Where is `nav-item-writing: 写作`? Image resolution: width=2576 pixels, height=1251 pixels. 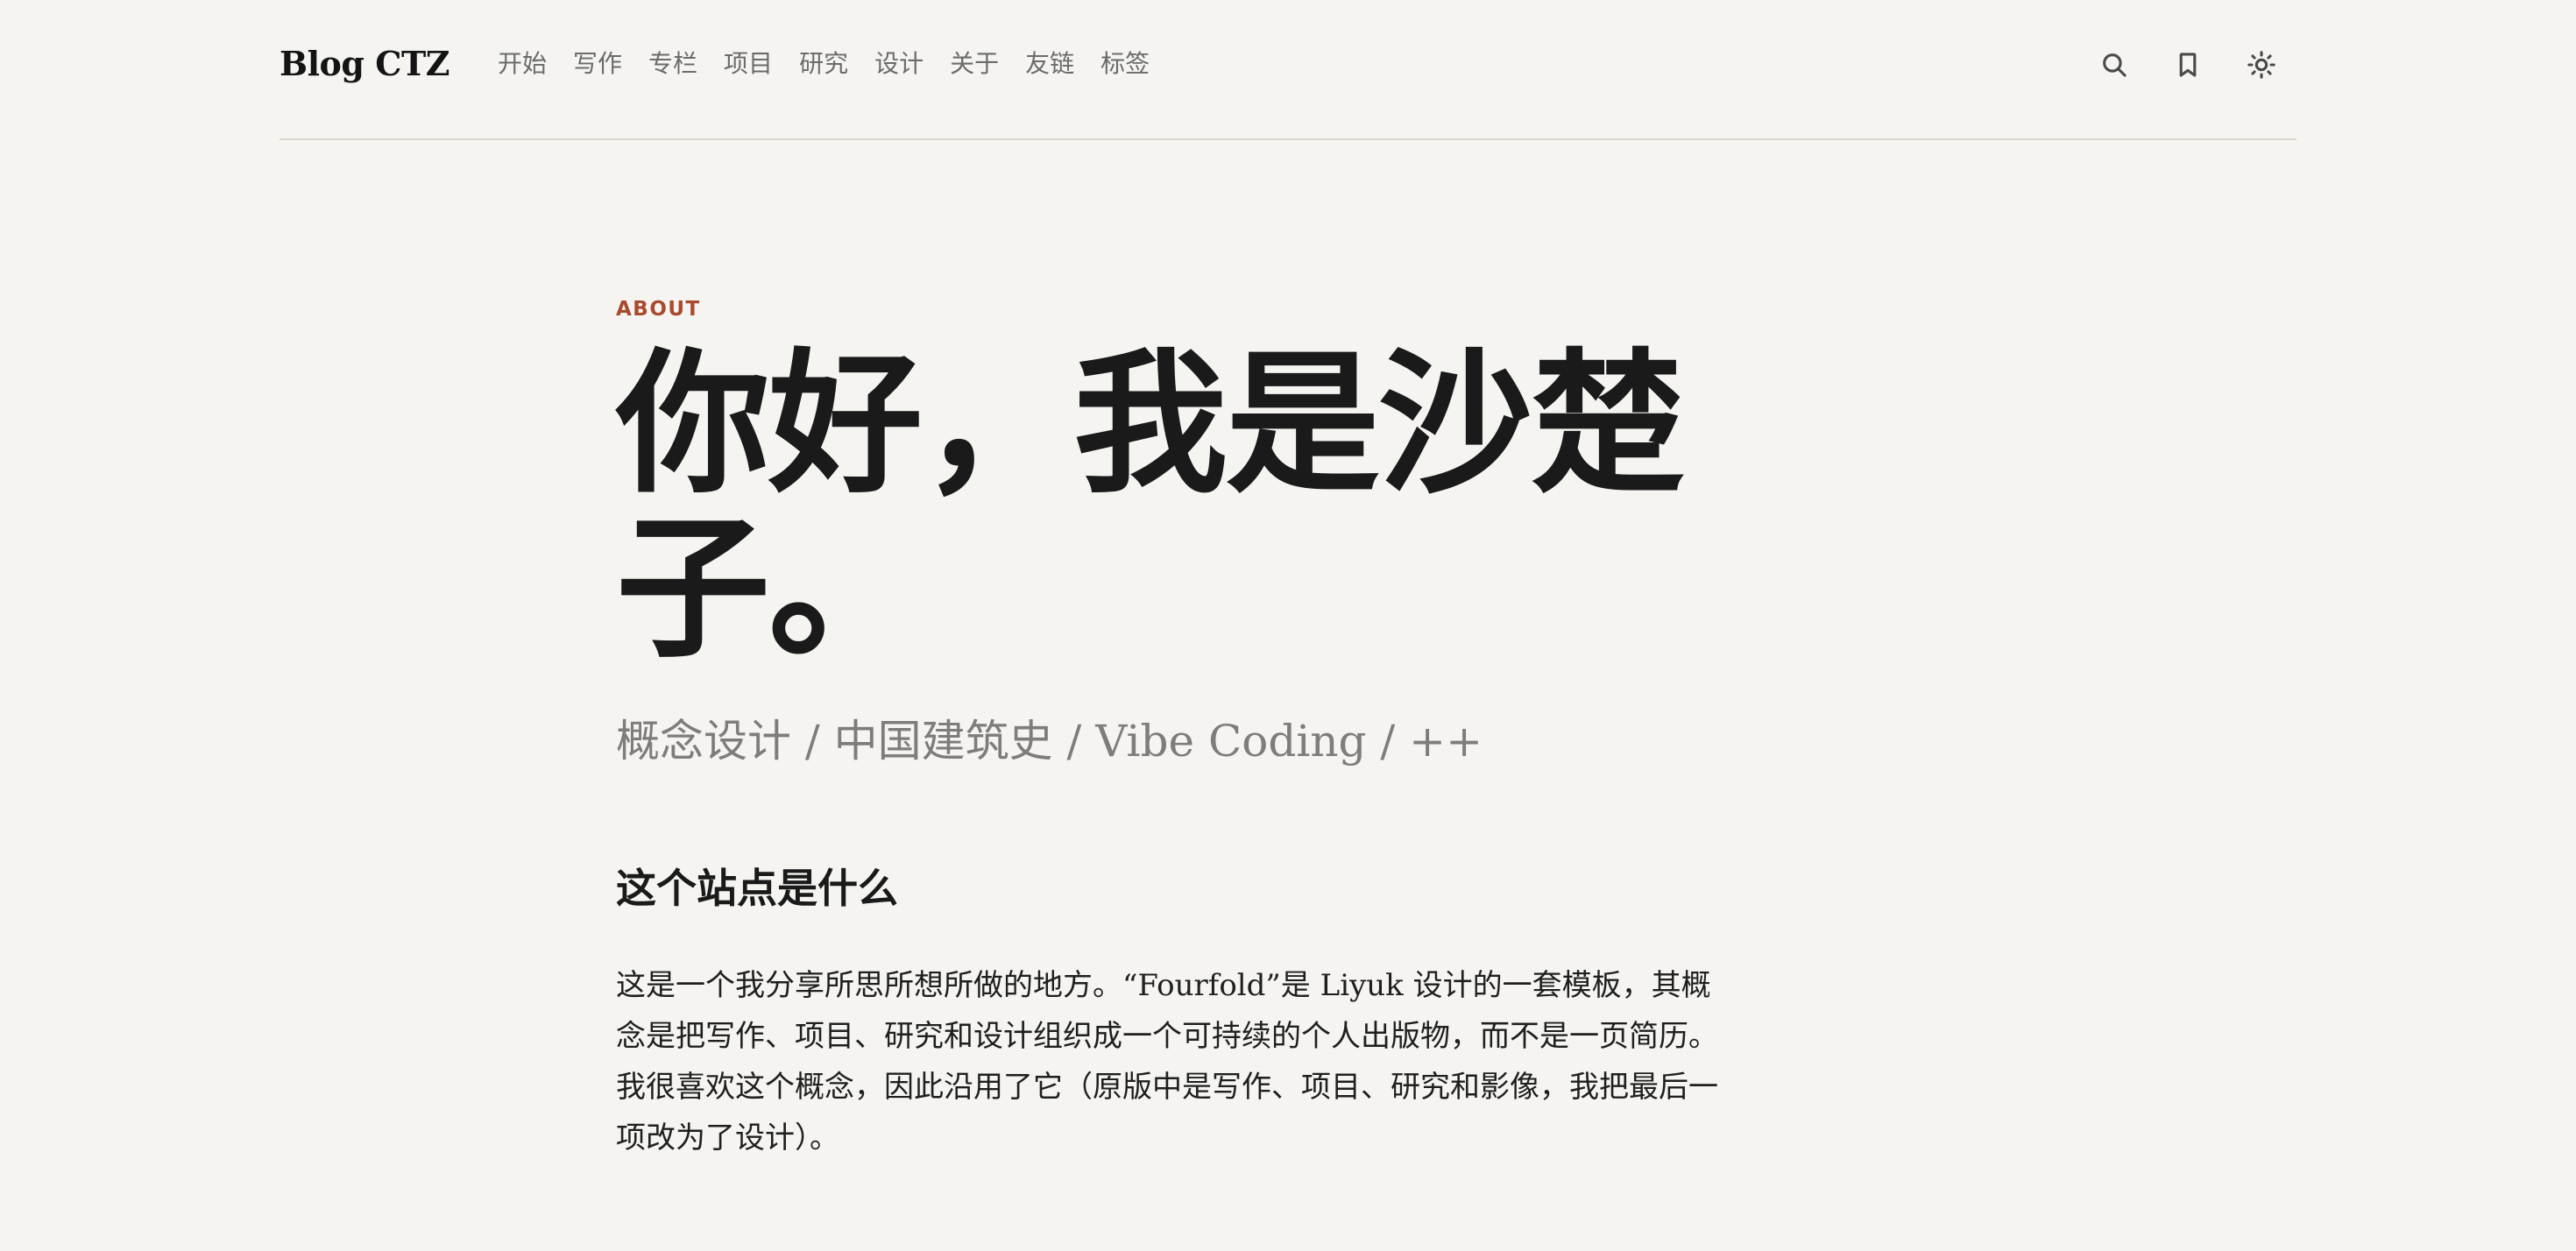
nav-item-writing: 写作 is located at coordinates (597, 64).